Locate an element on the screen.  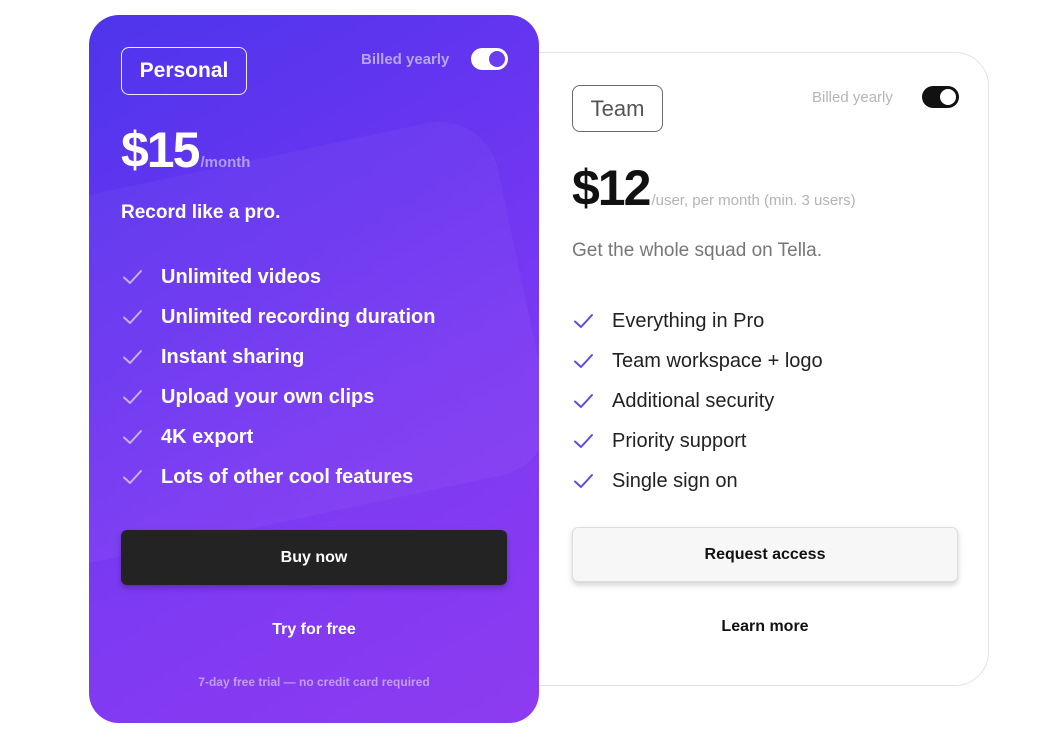
feature-item: Unlimited recording duration is located at coordinates (278, 317).